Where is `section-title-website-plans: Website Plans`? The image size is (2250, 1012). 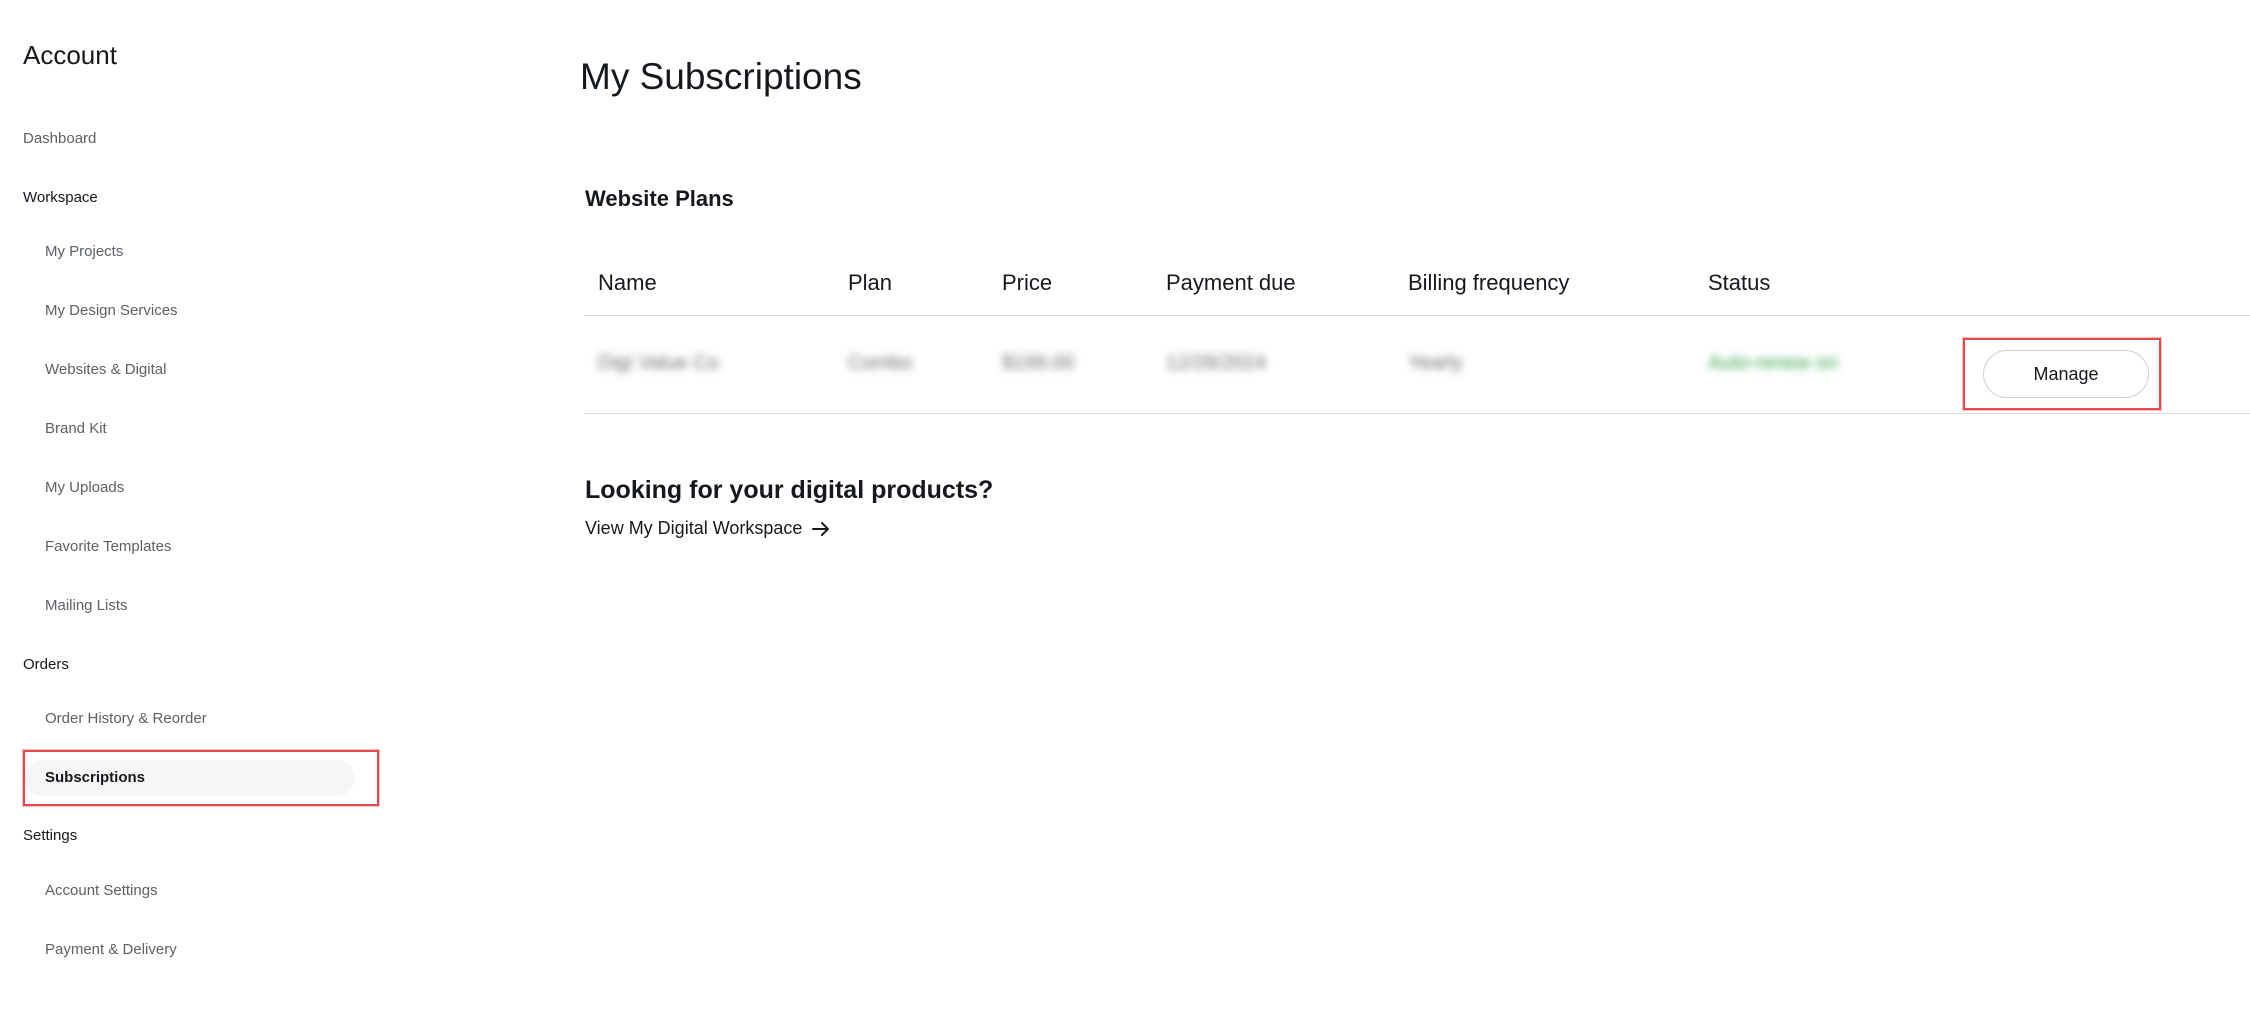
section-title-website-plans: Website Plans is located at coordinates (659, 198).